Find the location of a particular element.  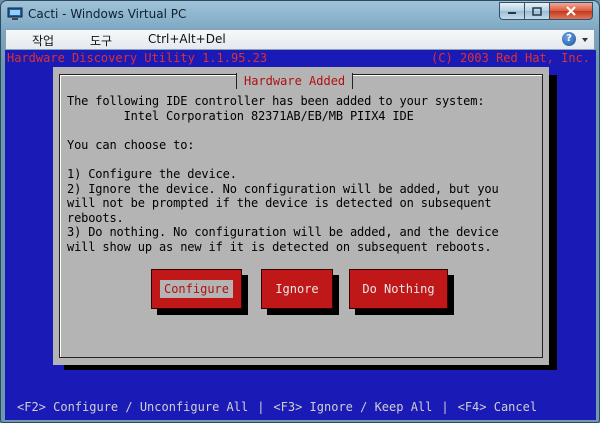

help-dropdown-icon is located at coordinates (585, 40).